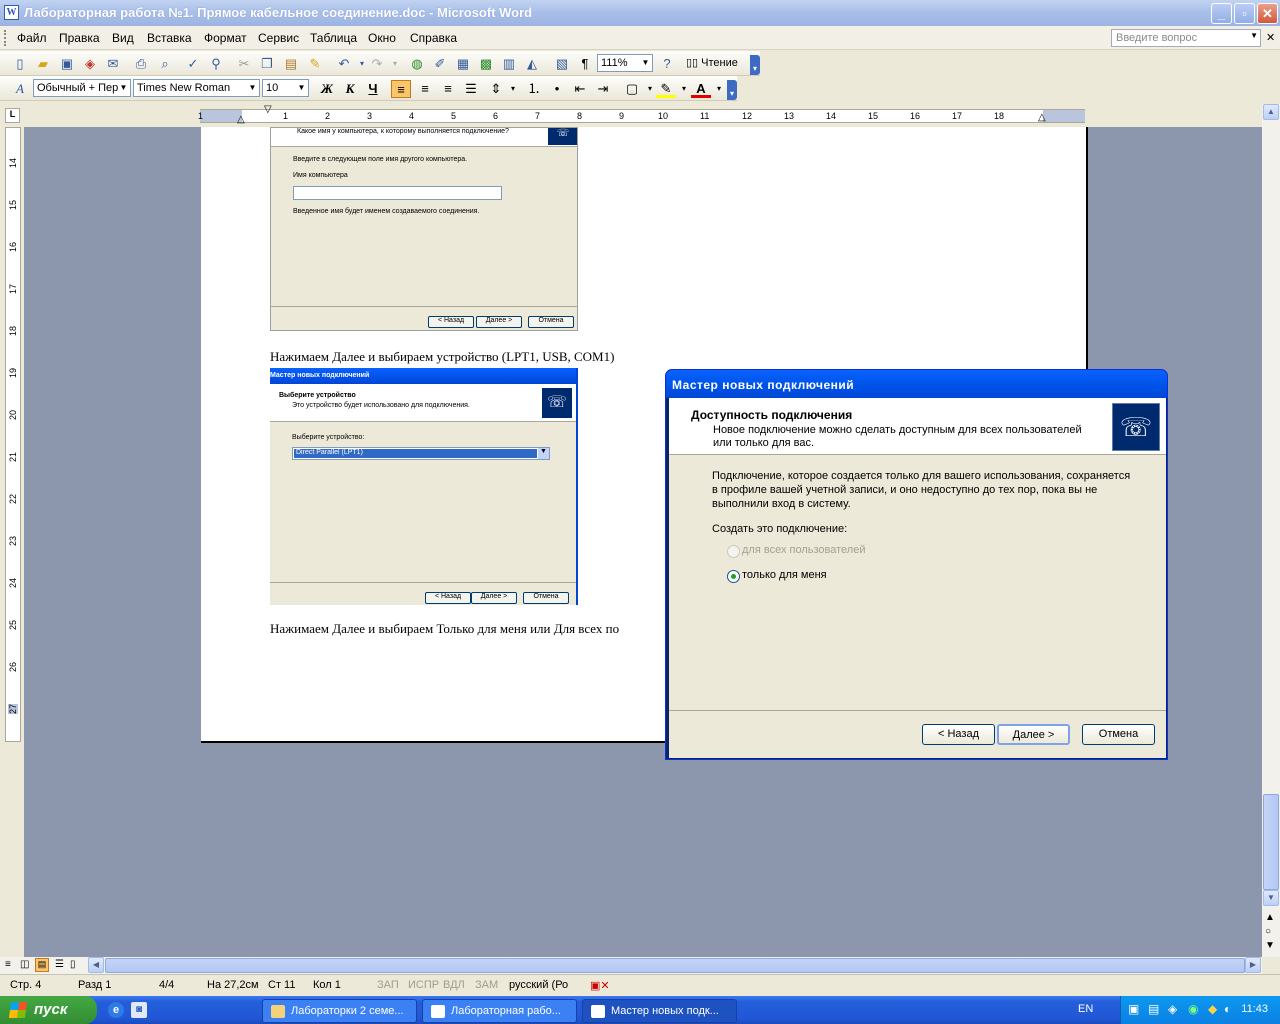  What do you see at coordinates (1271, 112) in the screenshot?
I see `scroll-up-icon: ▲` at bounding box center [1271, 112].